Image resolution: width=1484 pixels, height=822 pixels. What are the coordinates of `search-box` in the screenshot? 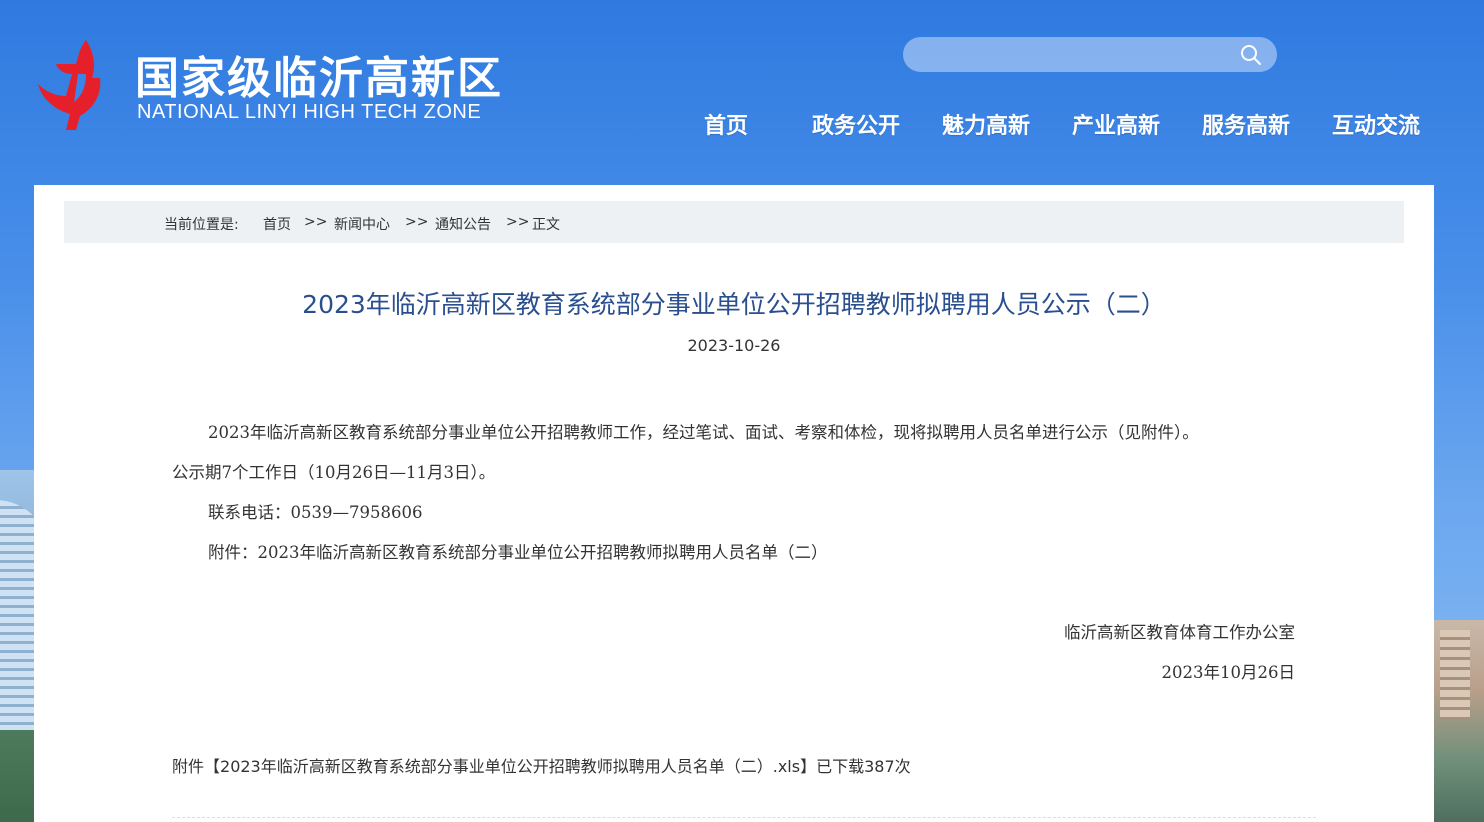 It's located at (1090, 54).